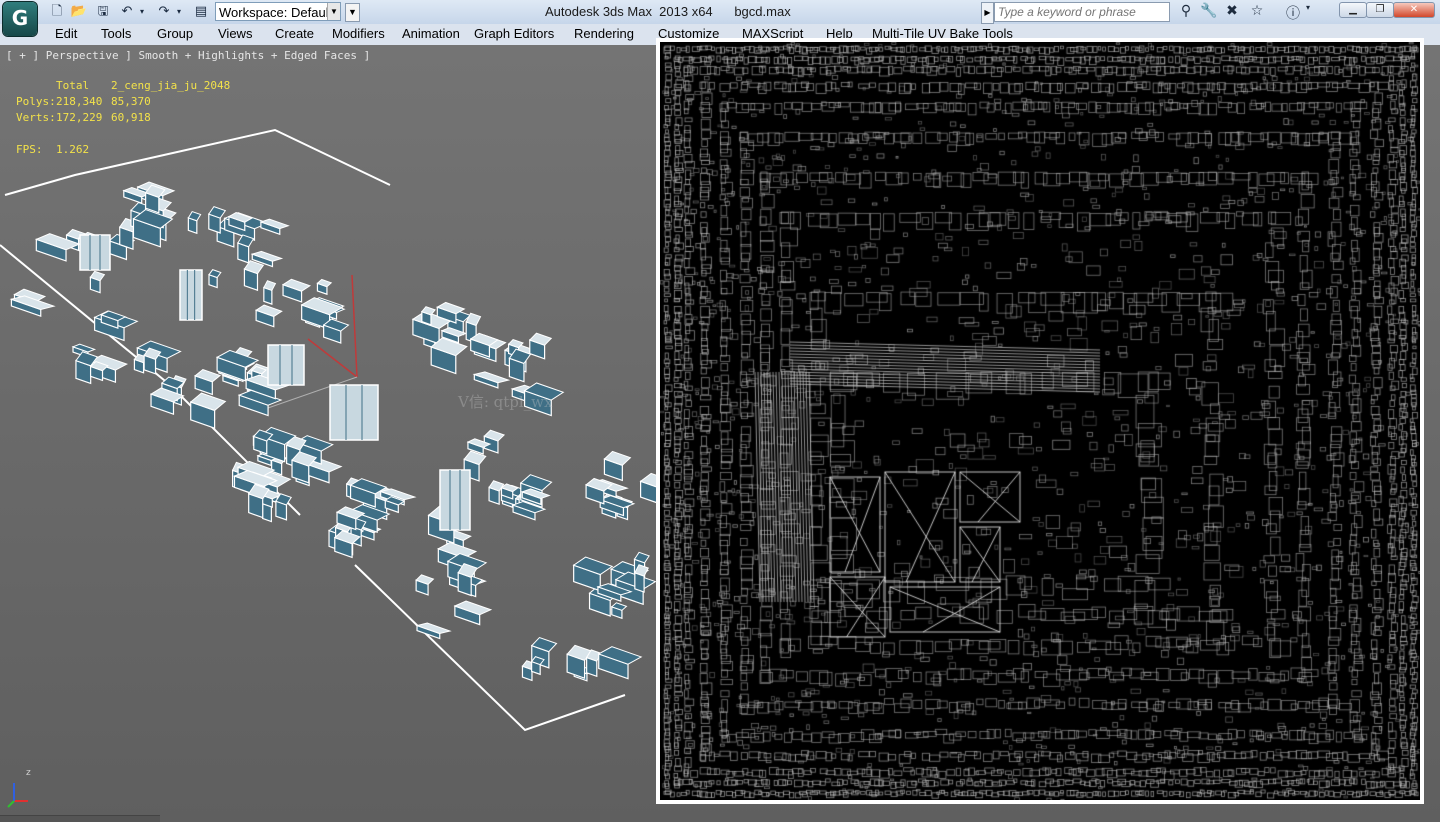 The height and width of the screenshot is (822, 1440). What do you see at coordinates (354, 326) in the screenshot?
I see `pivot-z-axis` at bounding box center [354, 326].